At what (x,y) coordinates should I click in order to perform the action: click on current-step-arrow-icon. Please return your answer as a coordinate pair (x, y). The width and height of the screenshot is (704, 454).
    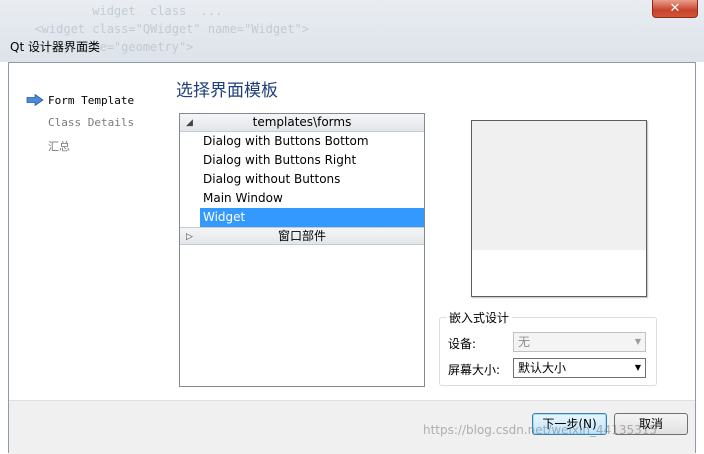
    Looking at the image, I should click on (35, 100).